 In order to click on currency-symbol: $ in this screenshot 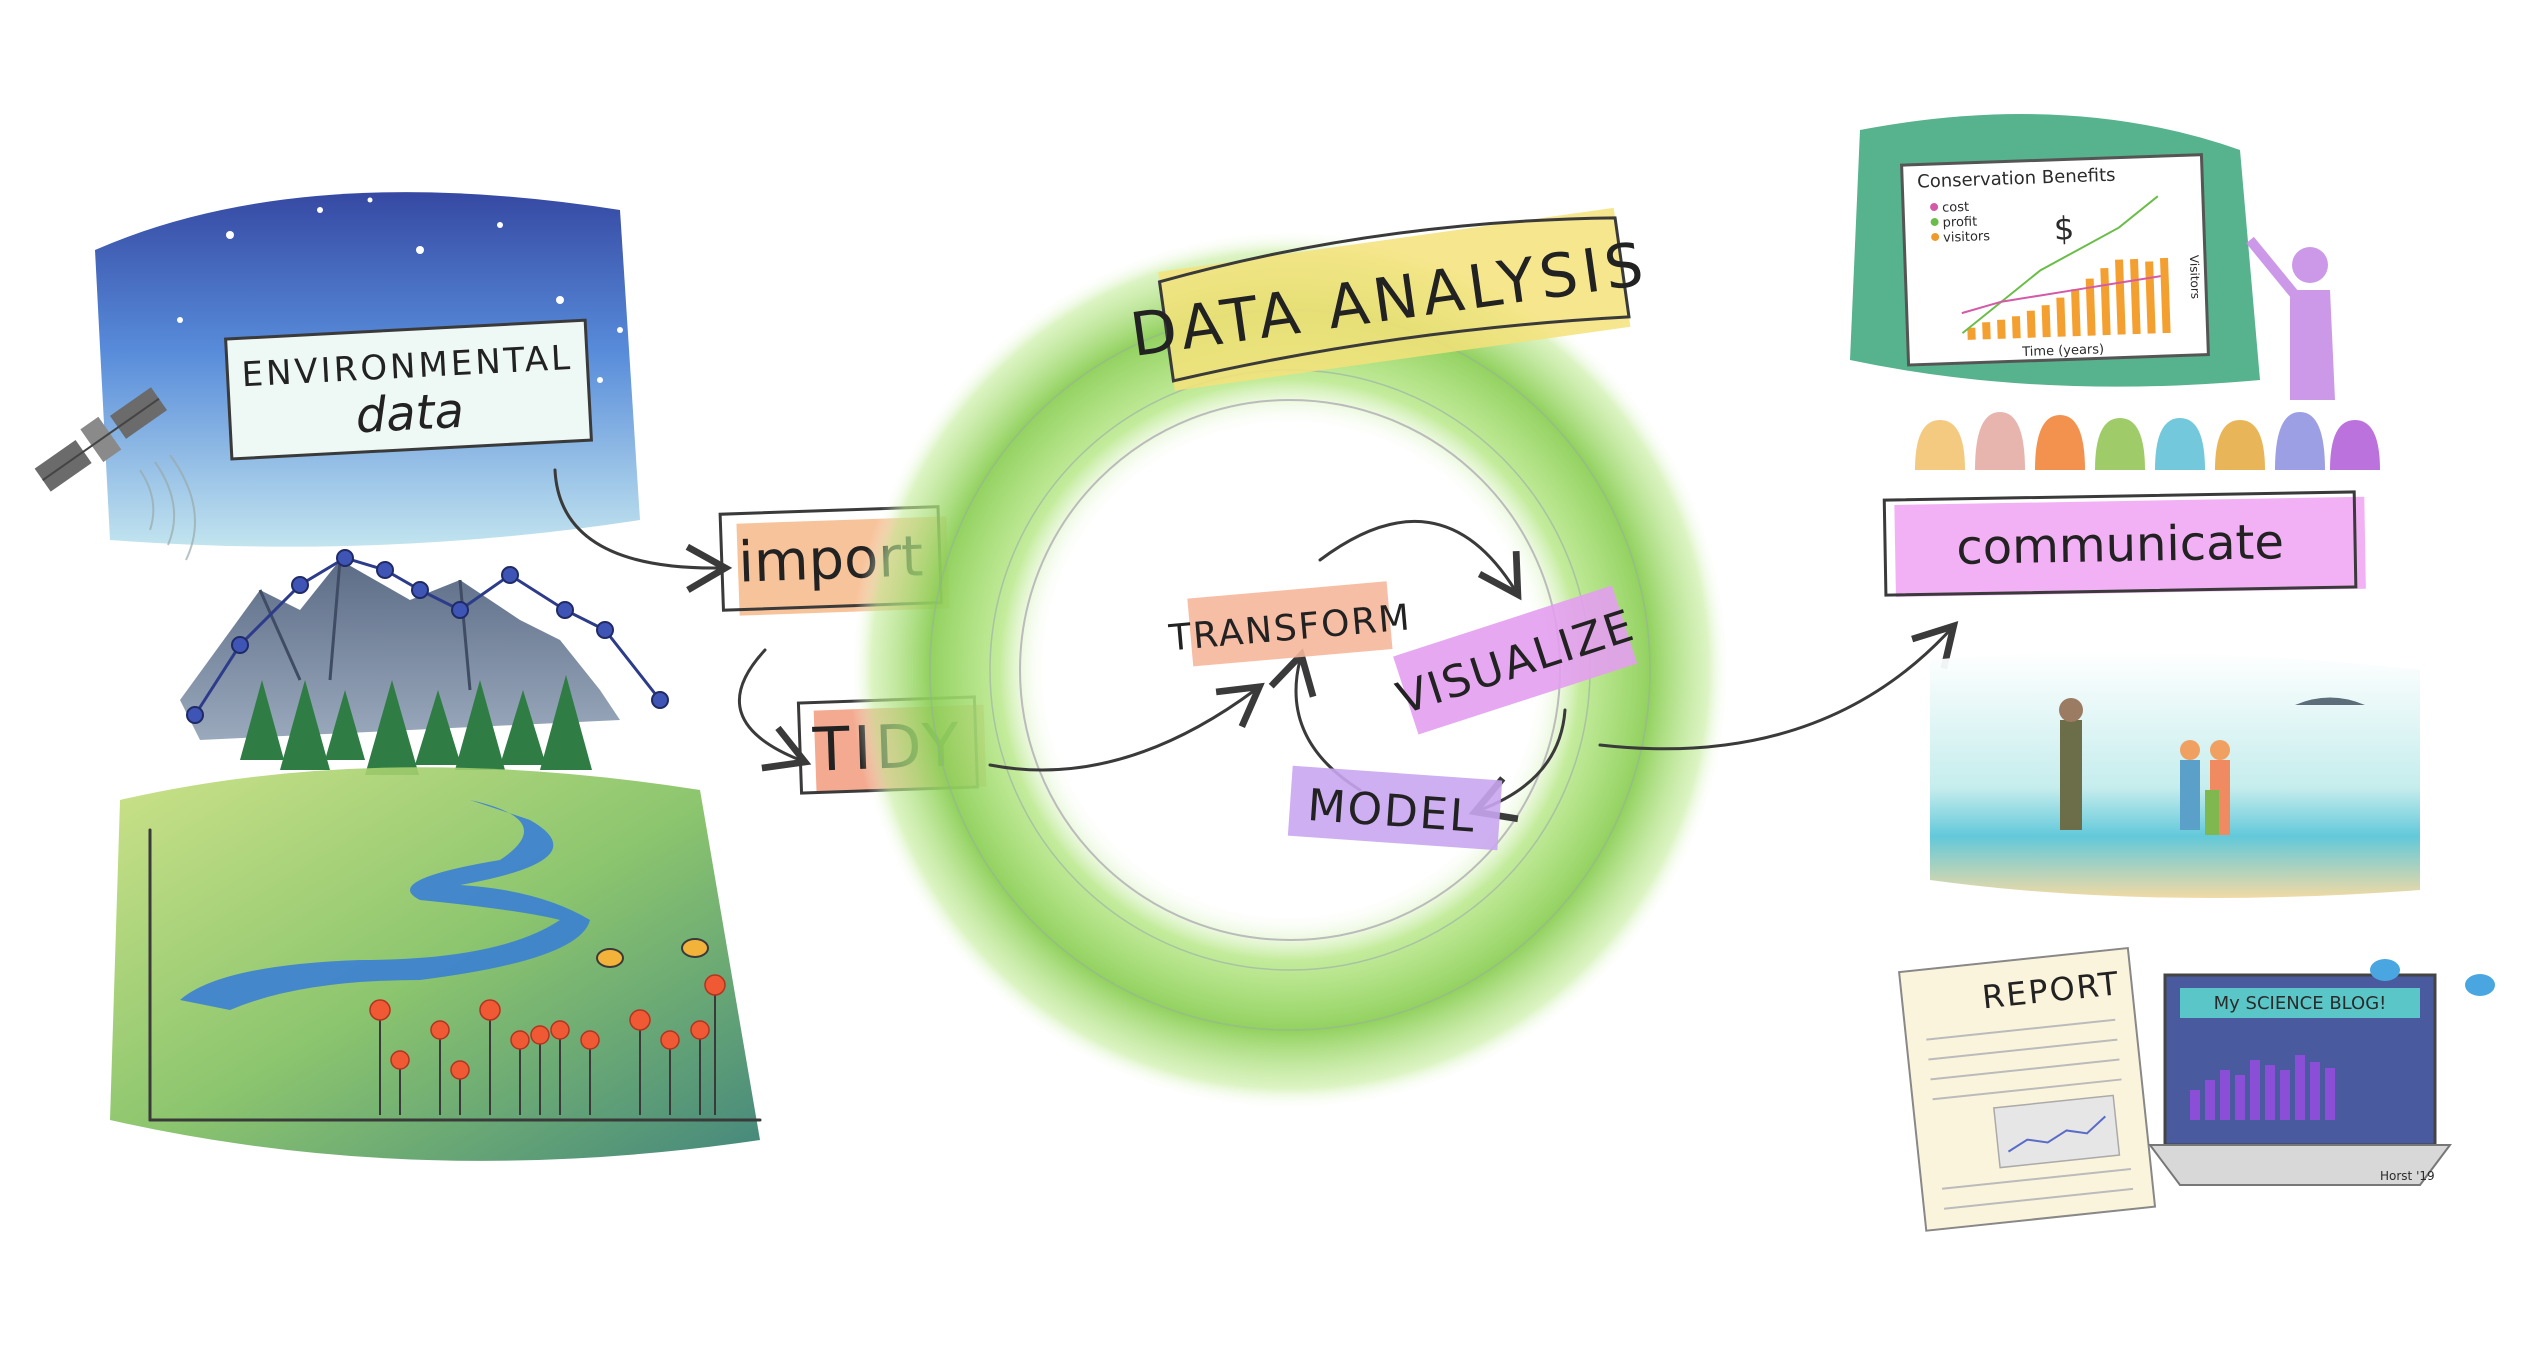, I will do `click(2064, 228)`.